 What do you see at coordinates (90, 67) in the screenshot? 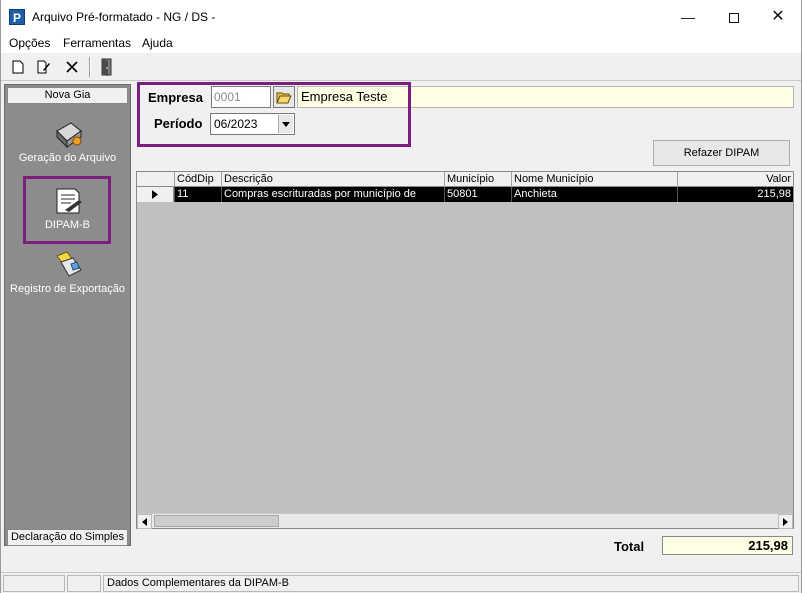
I see `toolbar-separator` at bounding box center [90, 67].